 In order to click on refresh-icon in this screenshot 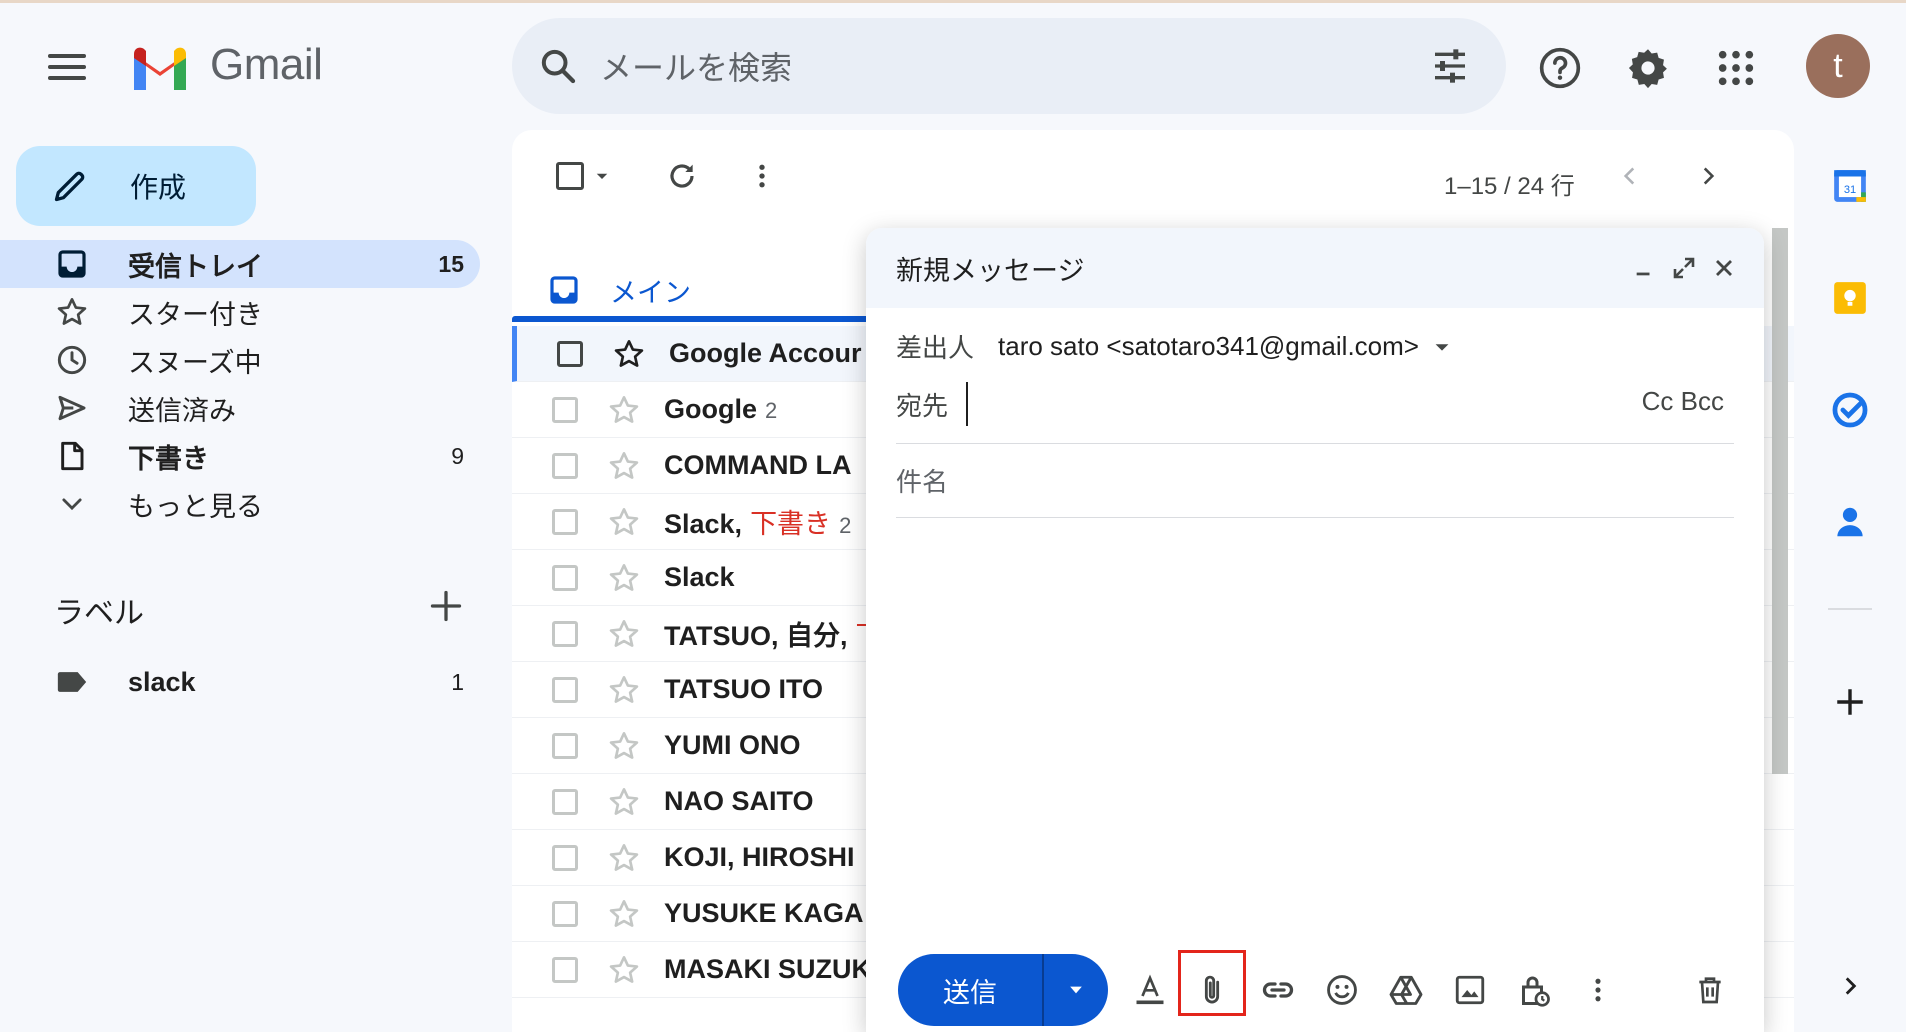, I will do `click(682, 176)`.